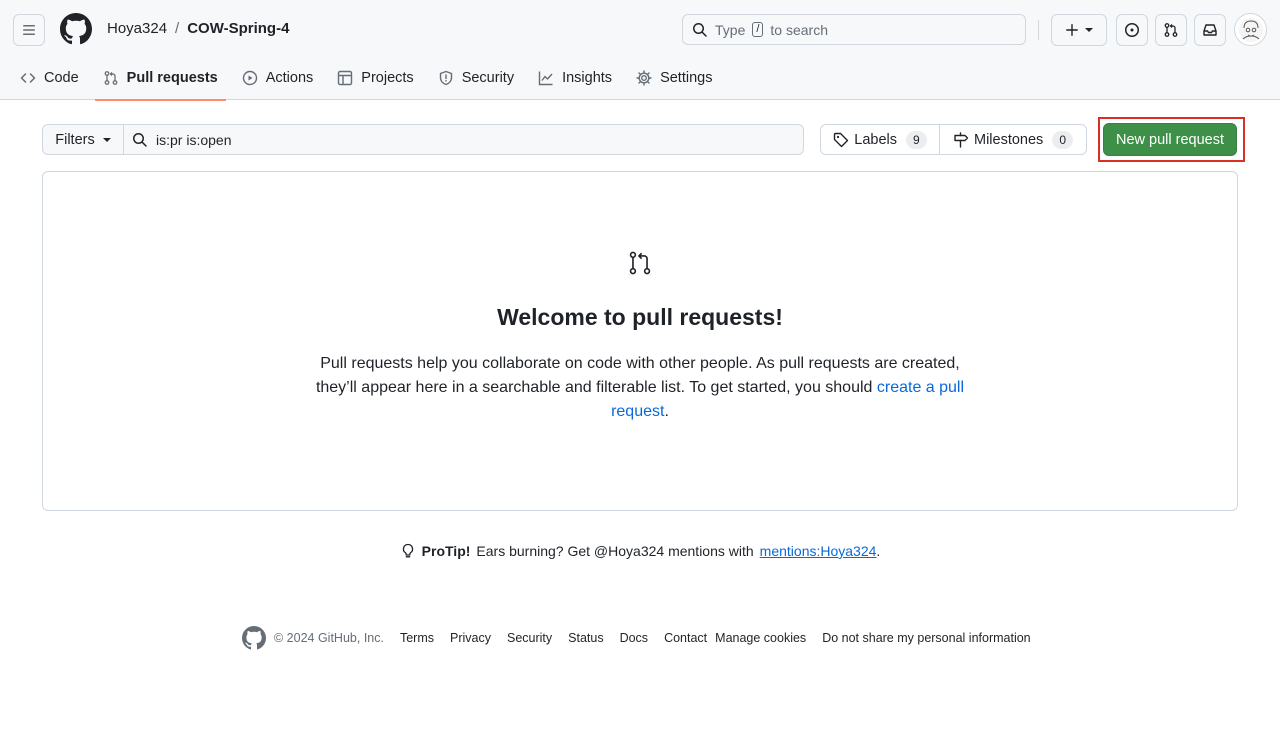 The height and width of the screenshot is (756, 1280). I want to click on code-icon, so click(28, 78).